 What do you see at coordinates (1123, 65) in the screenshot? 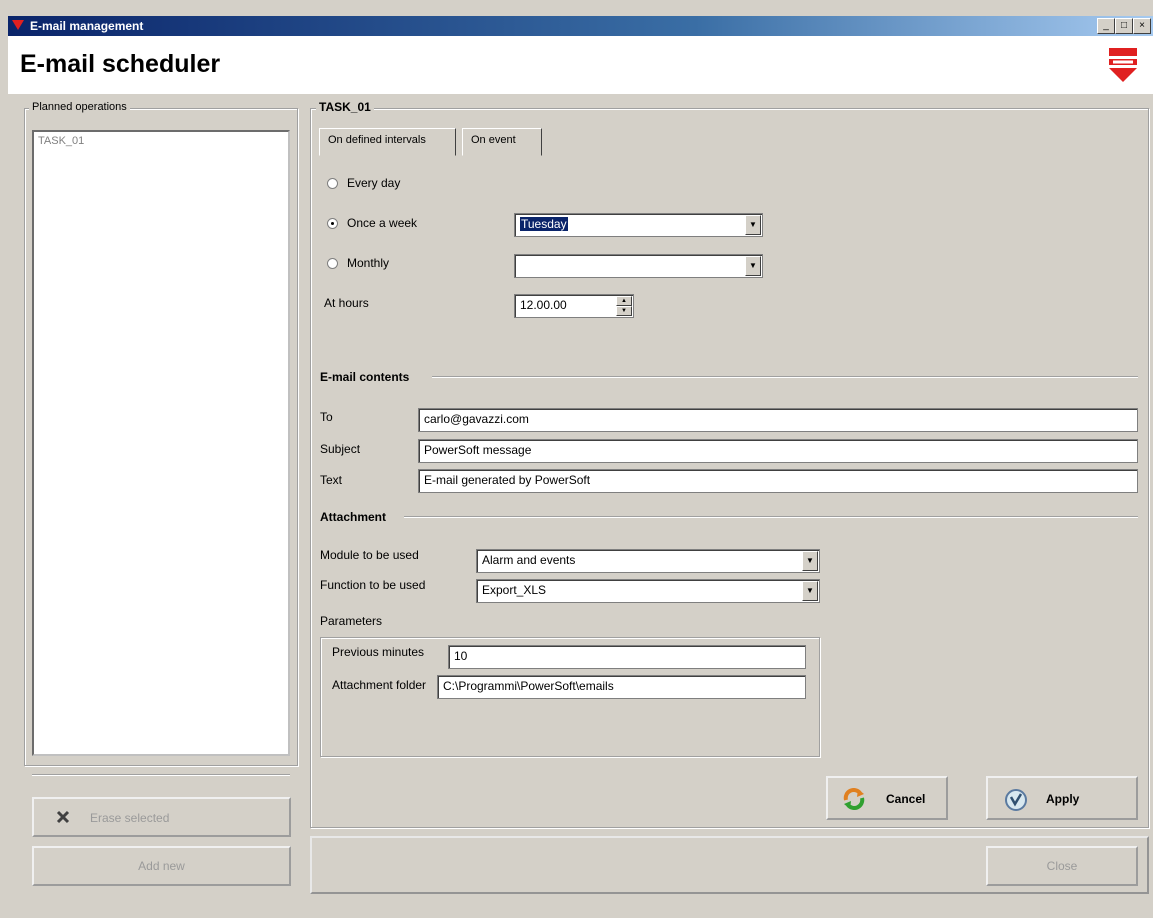
I see `brand-logo-icon` at bounding box center [1123, 65].